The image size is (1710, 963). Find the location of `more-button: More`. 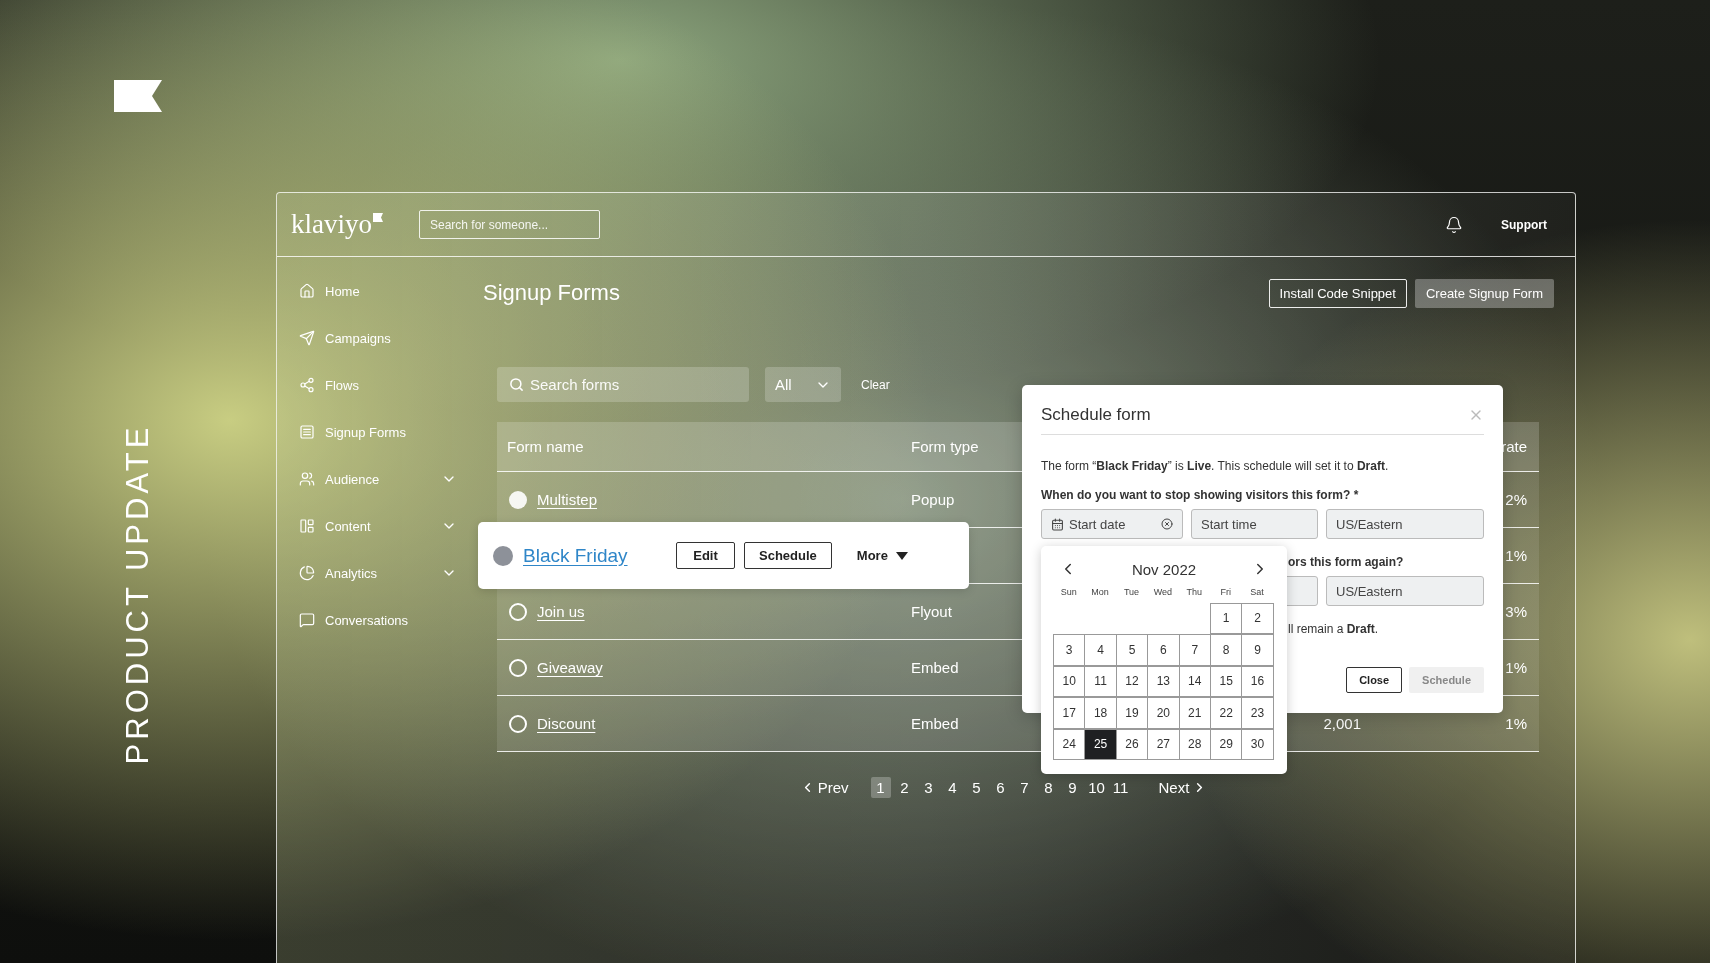

more-button: More is located at coordinates (882, 555).